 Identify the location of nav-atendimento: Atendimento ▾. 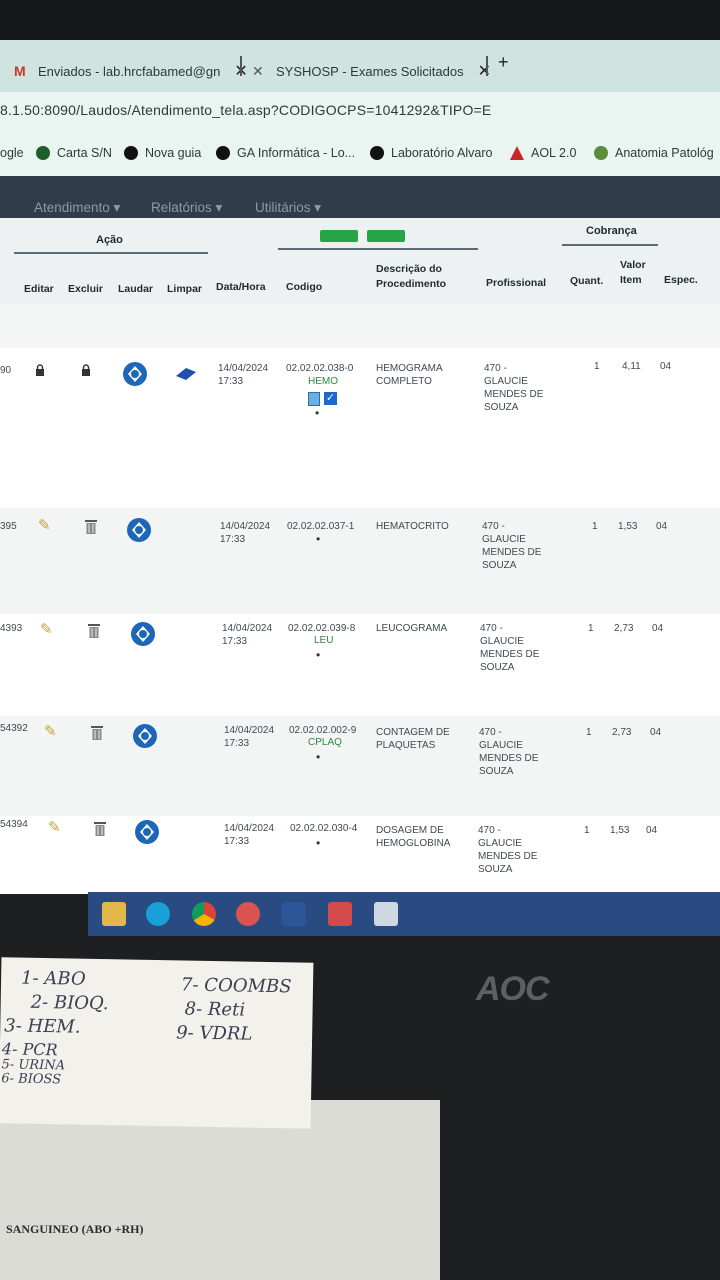
(77, 208).